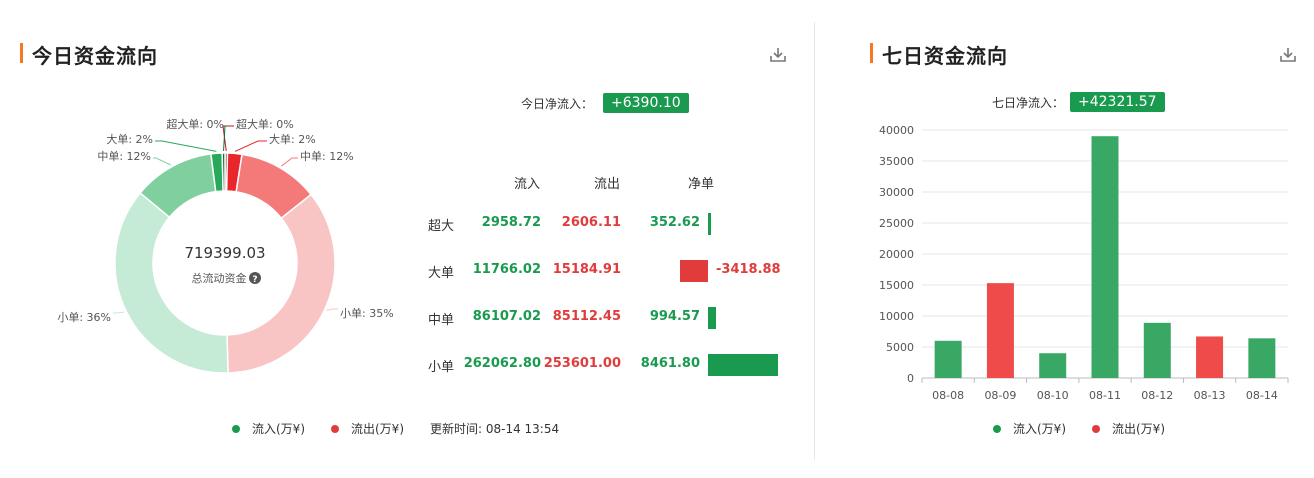  I want to click on flow-table-row: 中单 86107.02 85112.45 994.57, so click(608, 318).